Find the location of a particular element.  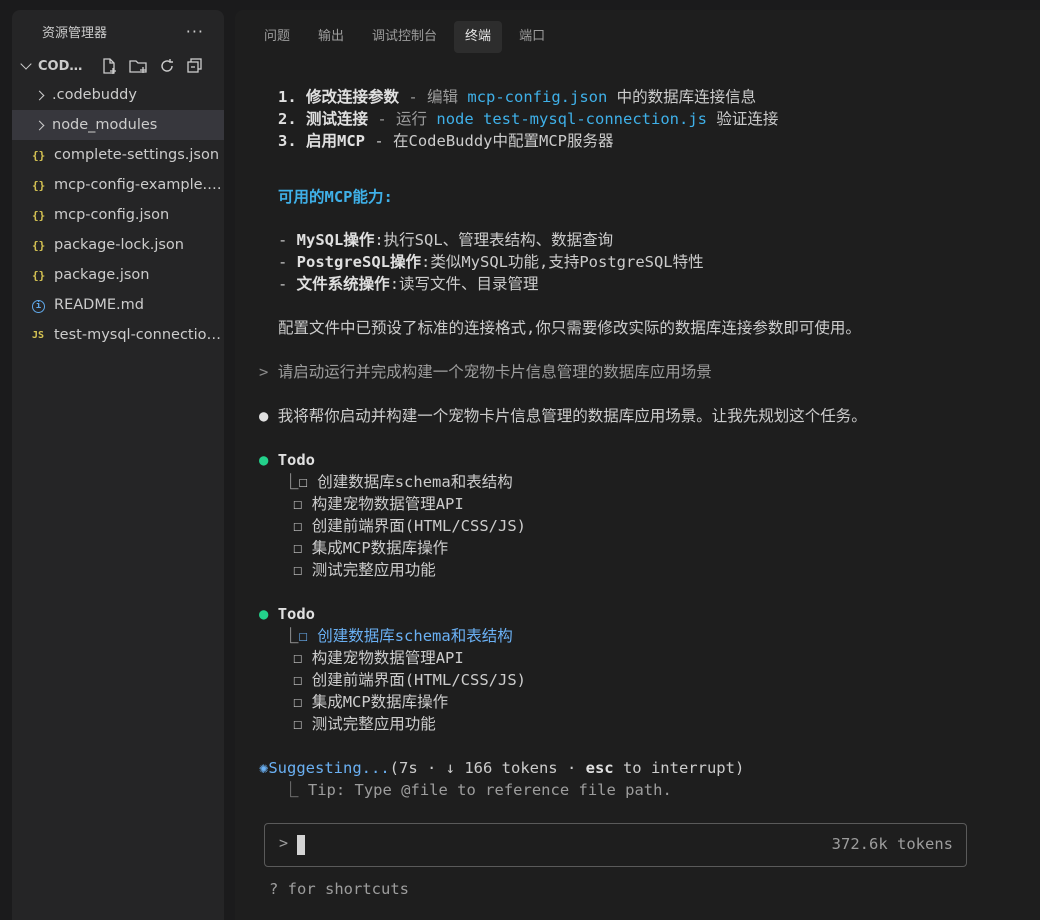

suggest-meta: (7s · ↓ 166 tokens · is located at coordinates (487, 768).